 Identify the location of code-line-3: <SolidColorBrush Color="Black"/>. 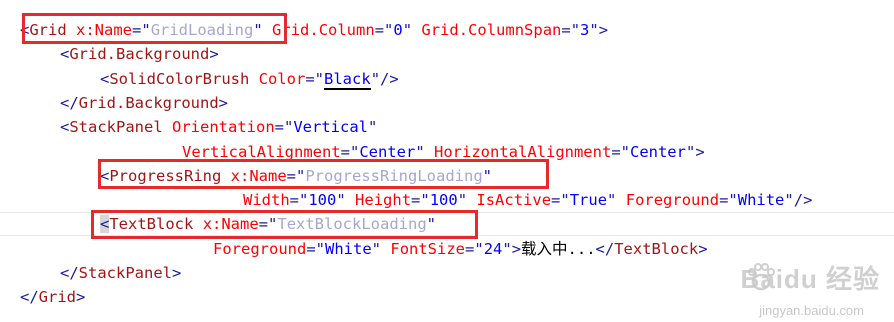
(249, 80).